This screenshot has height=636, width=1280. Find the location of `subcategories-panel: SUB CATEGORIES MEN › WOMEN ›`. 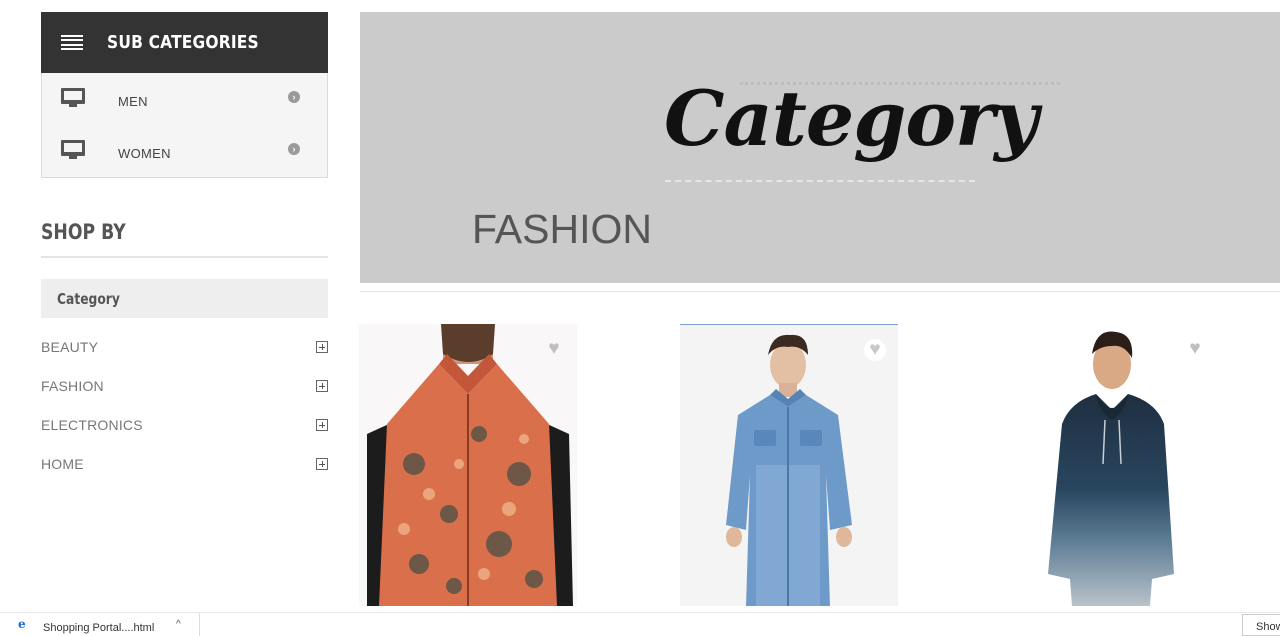

subcategories-panel: SUB CATEGORIES MEN › WOMEN › is located at coordinates (184, 95).